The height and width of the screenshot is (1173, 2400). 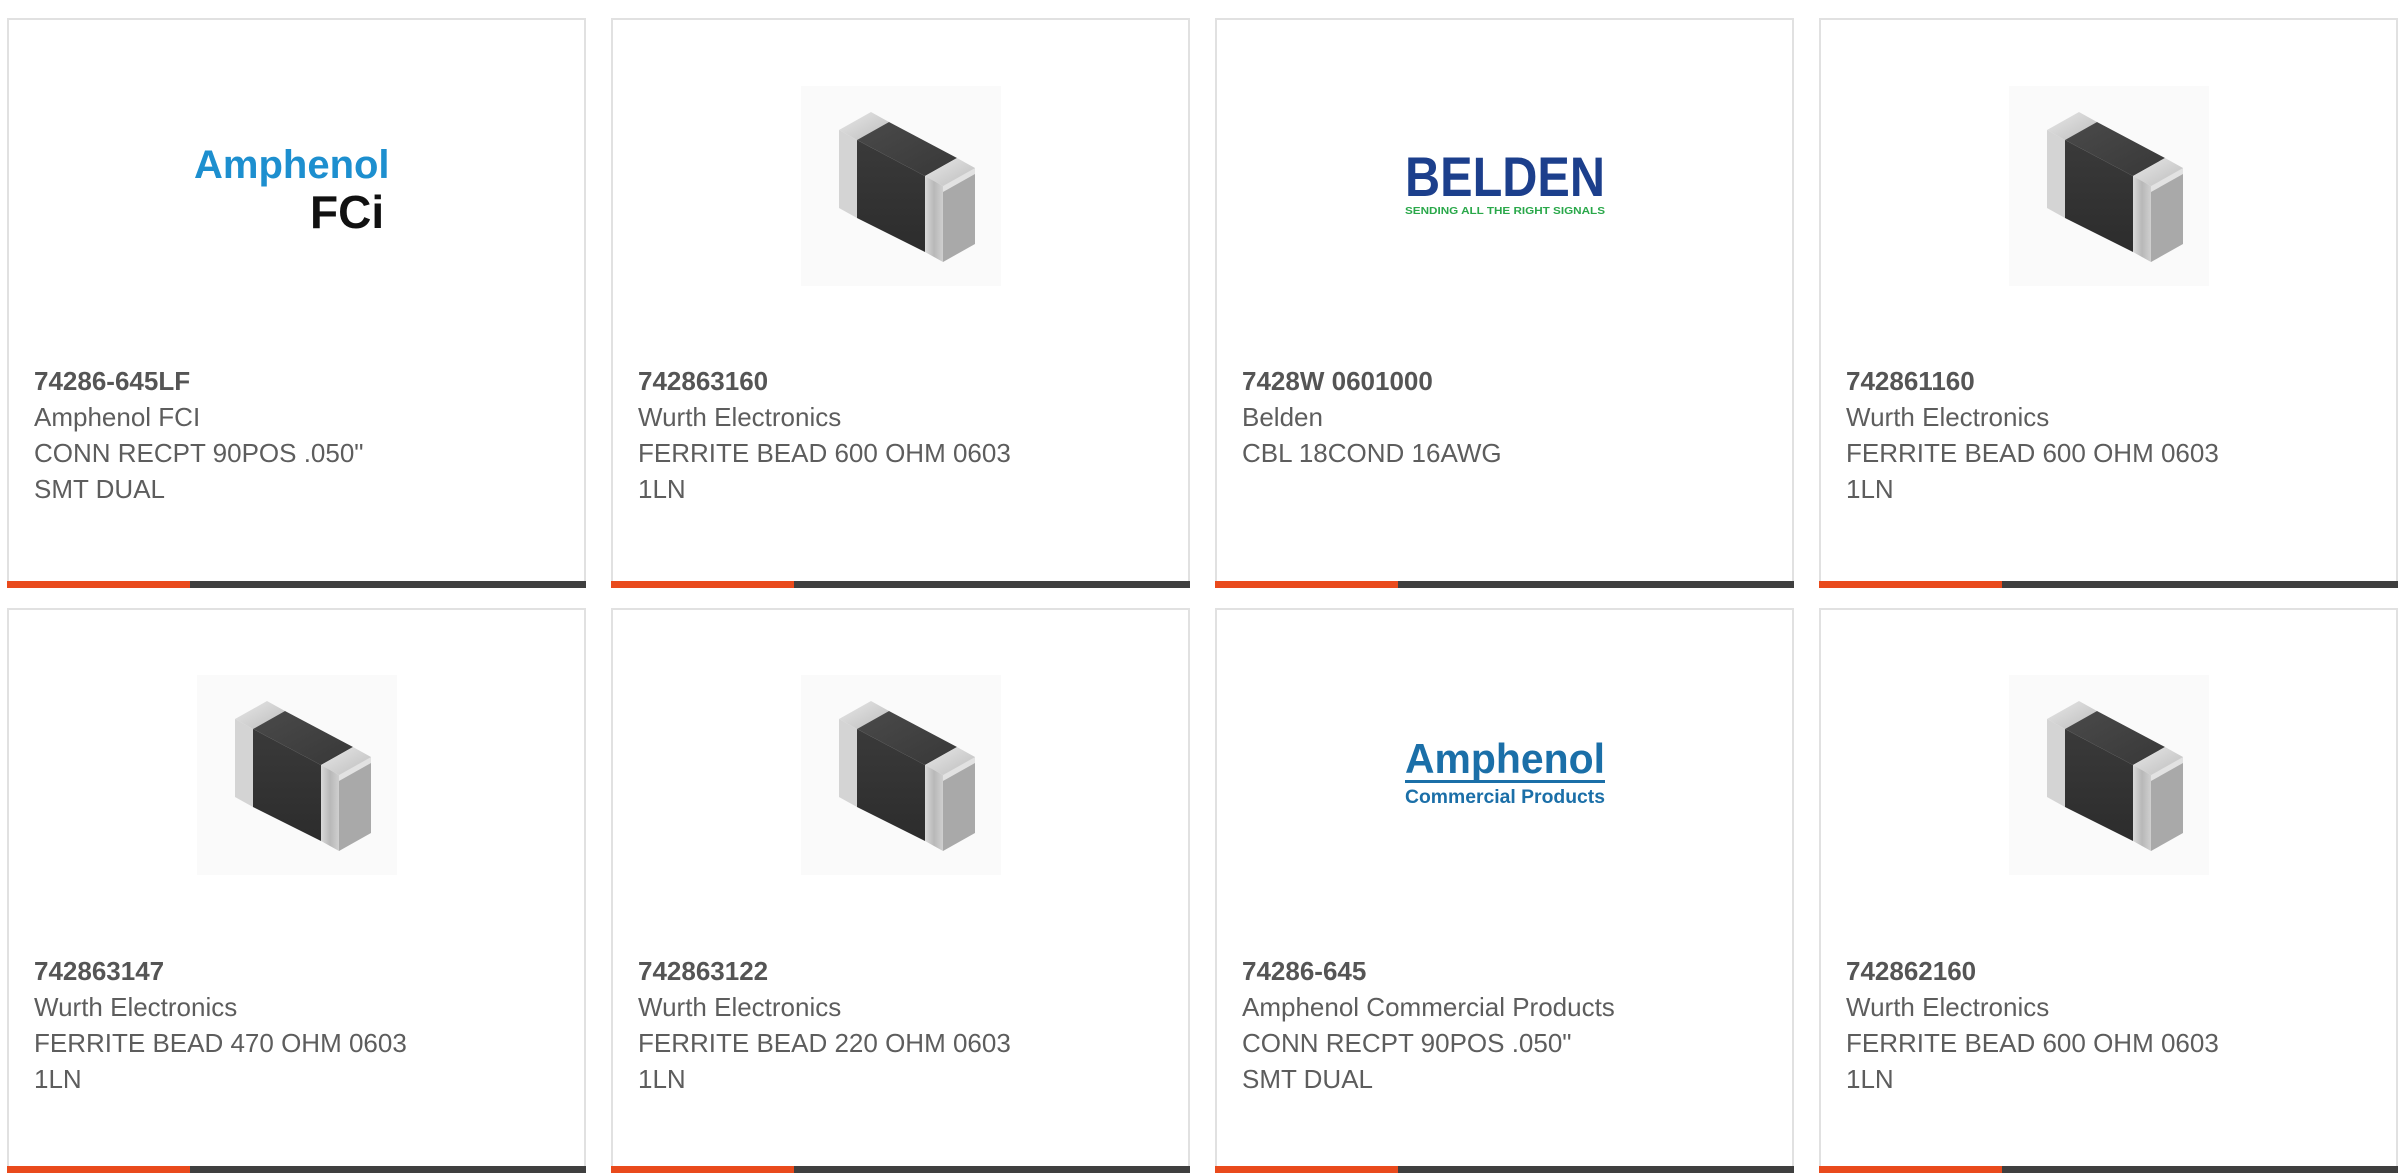 What do you see at coordinates (347, 211) in the screenshot?
I see `logo-text: FCi` at bounding box center [347, 211].